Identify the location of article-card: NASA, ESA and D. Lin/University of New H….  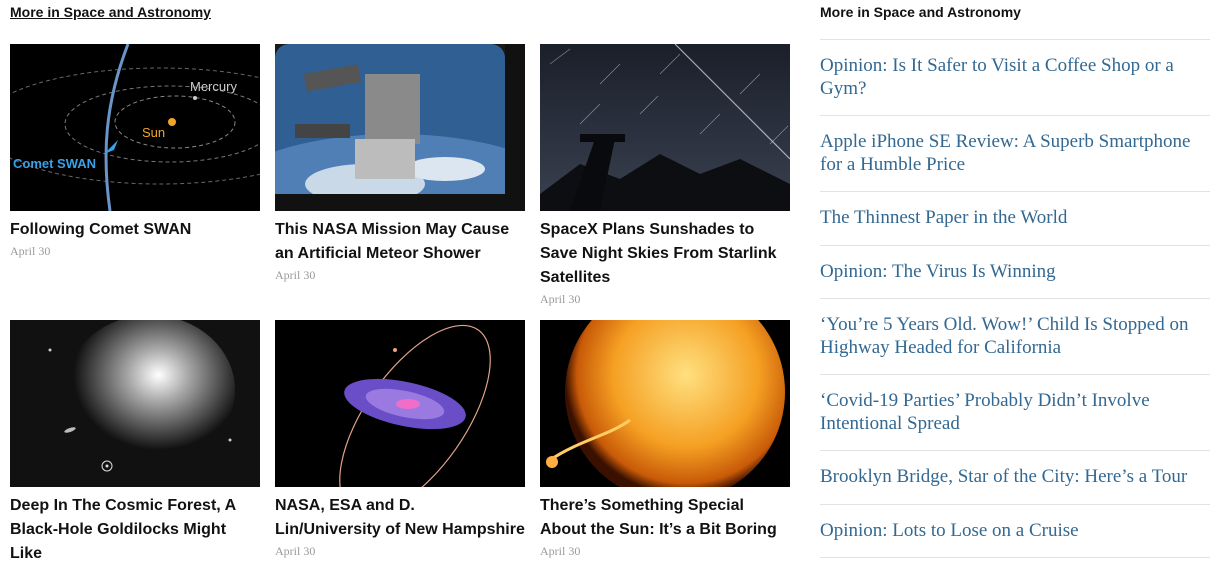
(400, 439).